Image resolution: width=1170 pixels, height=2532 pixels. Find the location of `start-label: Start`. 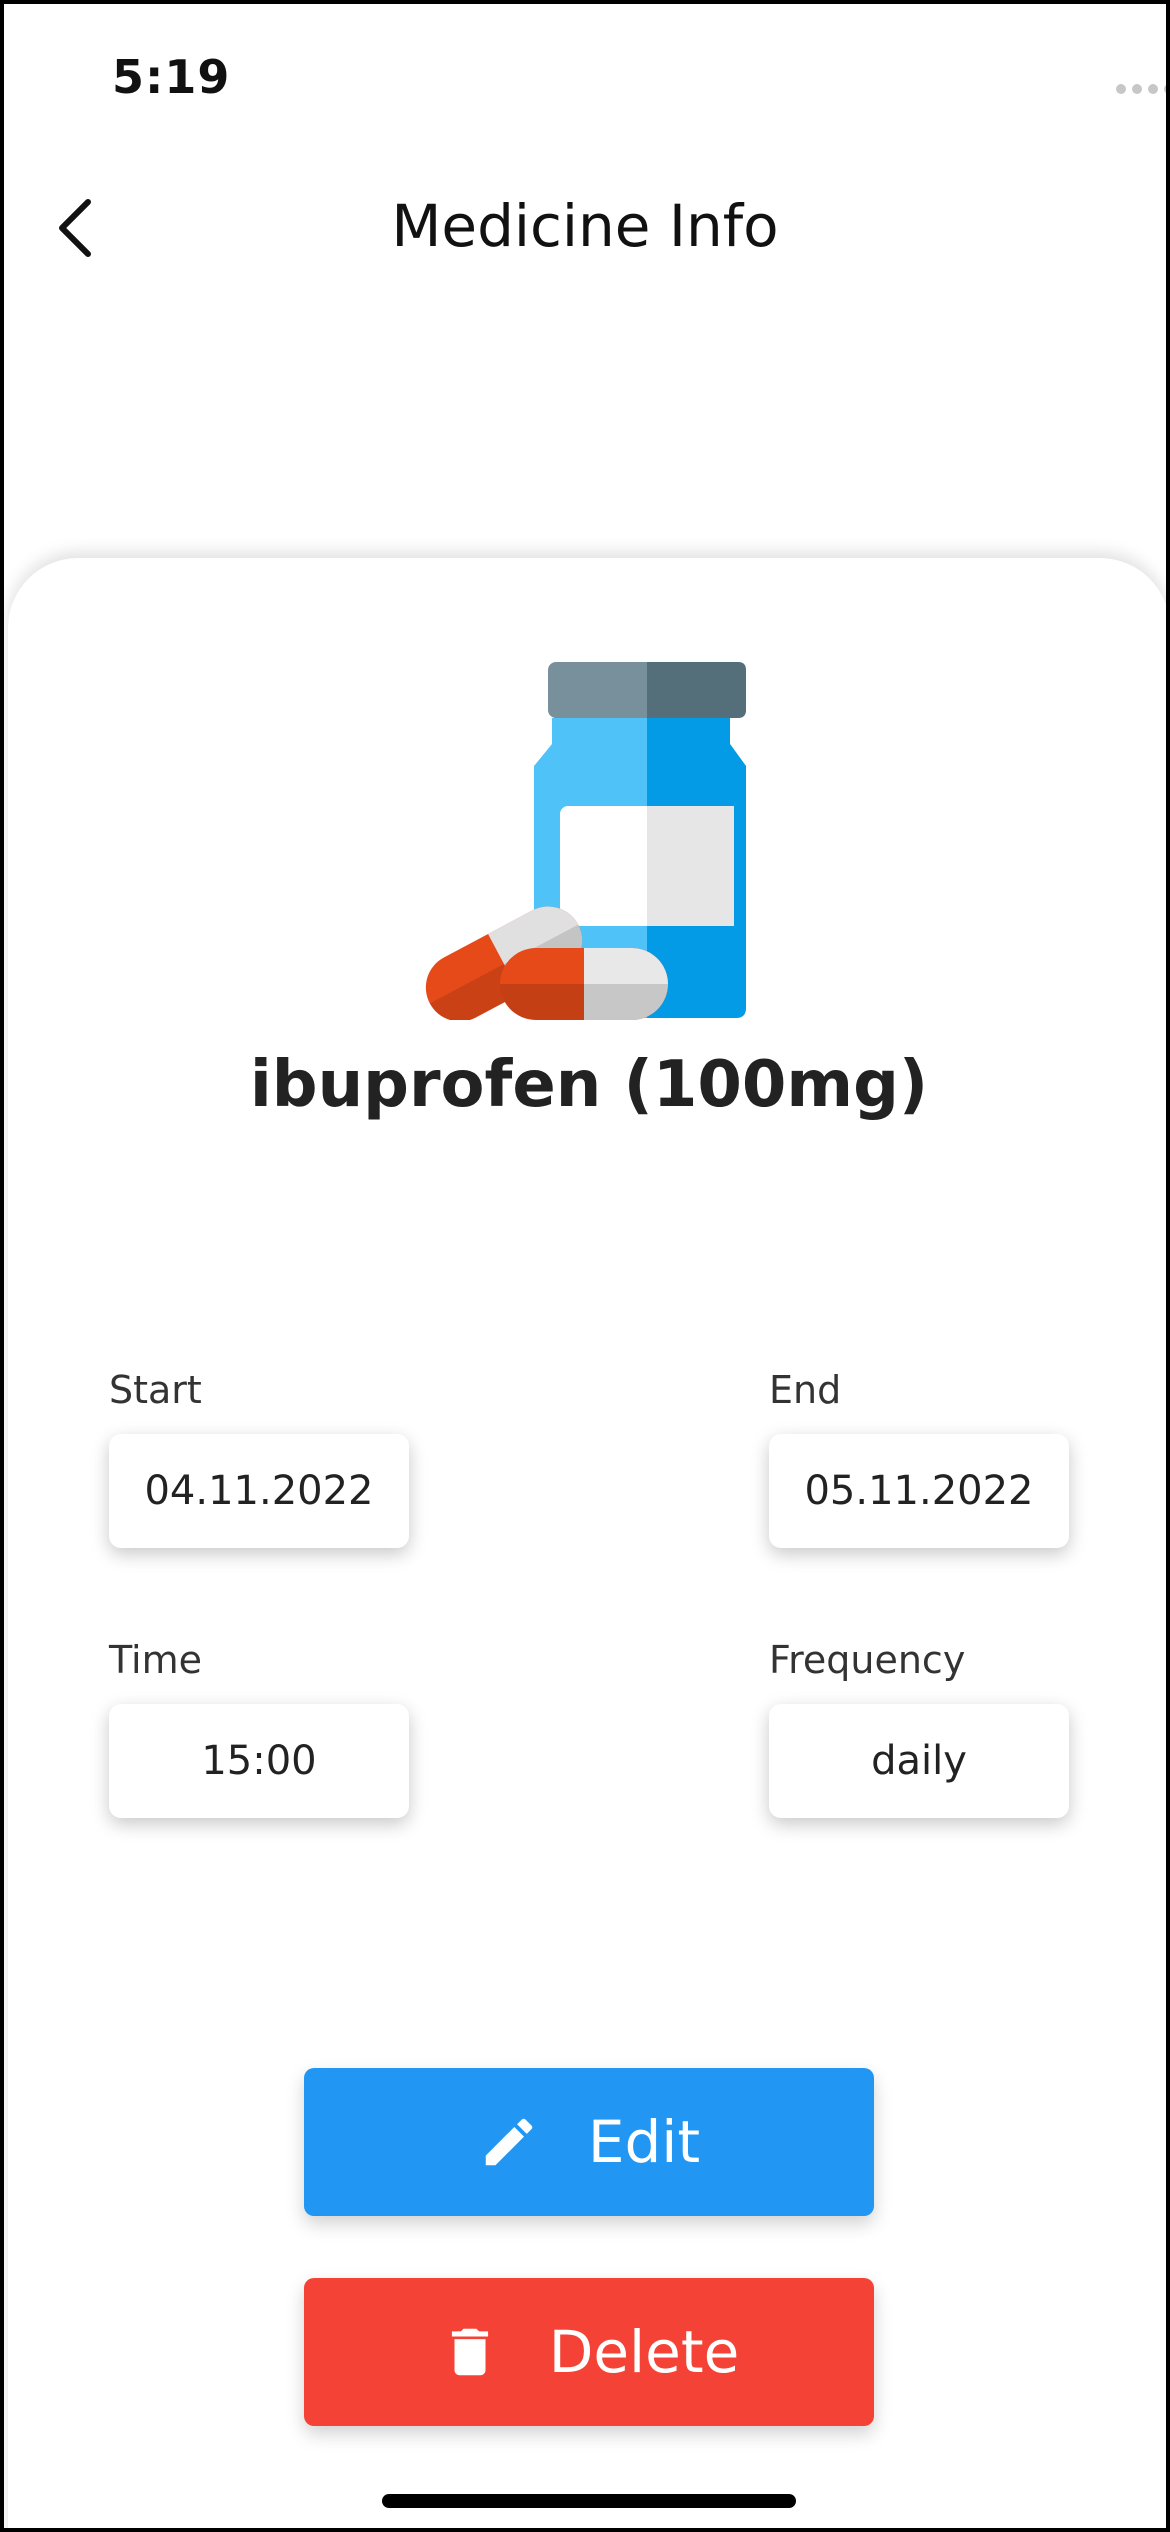

start-label: Start is located at coordinates (155, 1390).